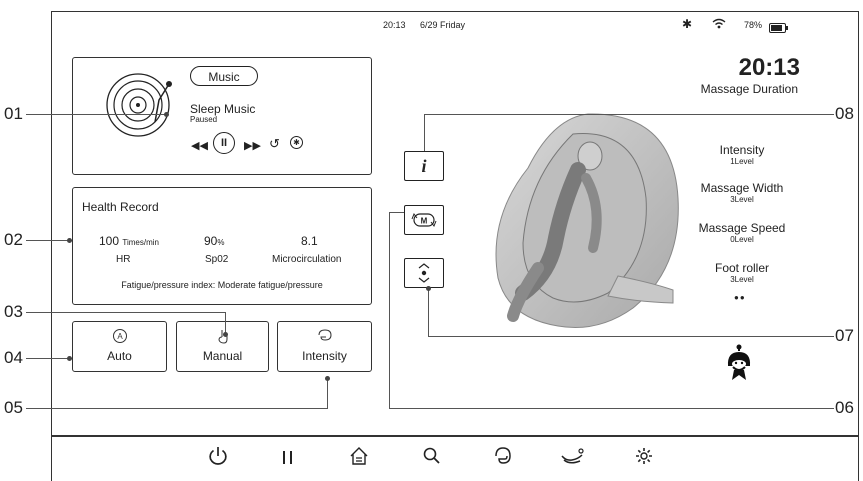 Image resolution: width=863 pixels, height=481 pixels. I want to click on spo2-value: 90%, so click(214, 241).